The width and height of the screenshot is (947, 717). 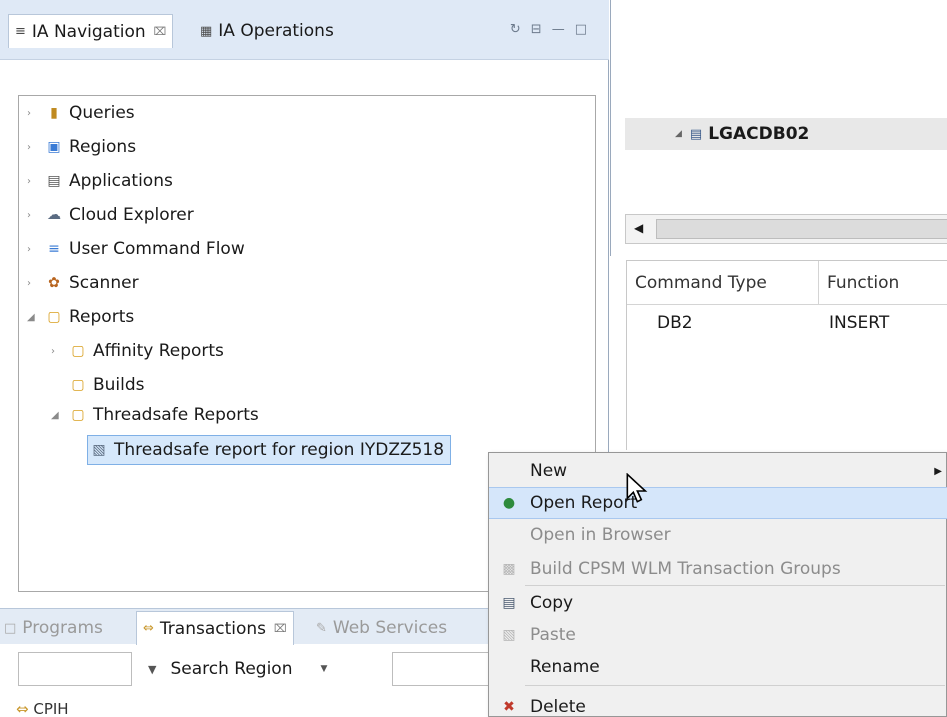 I want to click on list-item: ⇔ CPIH, so click(x=42, y=708).